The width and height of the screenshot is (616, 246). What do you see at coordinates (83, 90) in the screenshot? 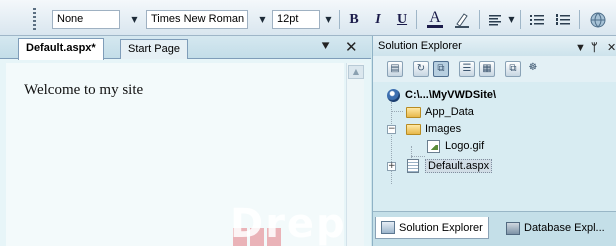
I see `page-content-text: Welcome to my site` at bounding box center [83, 90].